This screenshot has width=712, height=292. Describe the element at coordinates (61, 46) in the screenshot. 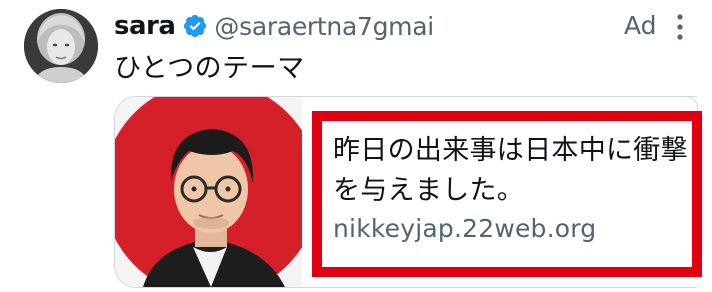

I see `avatar` at that location.